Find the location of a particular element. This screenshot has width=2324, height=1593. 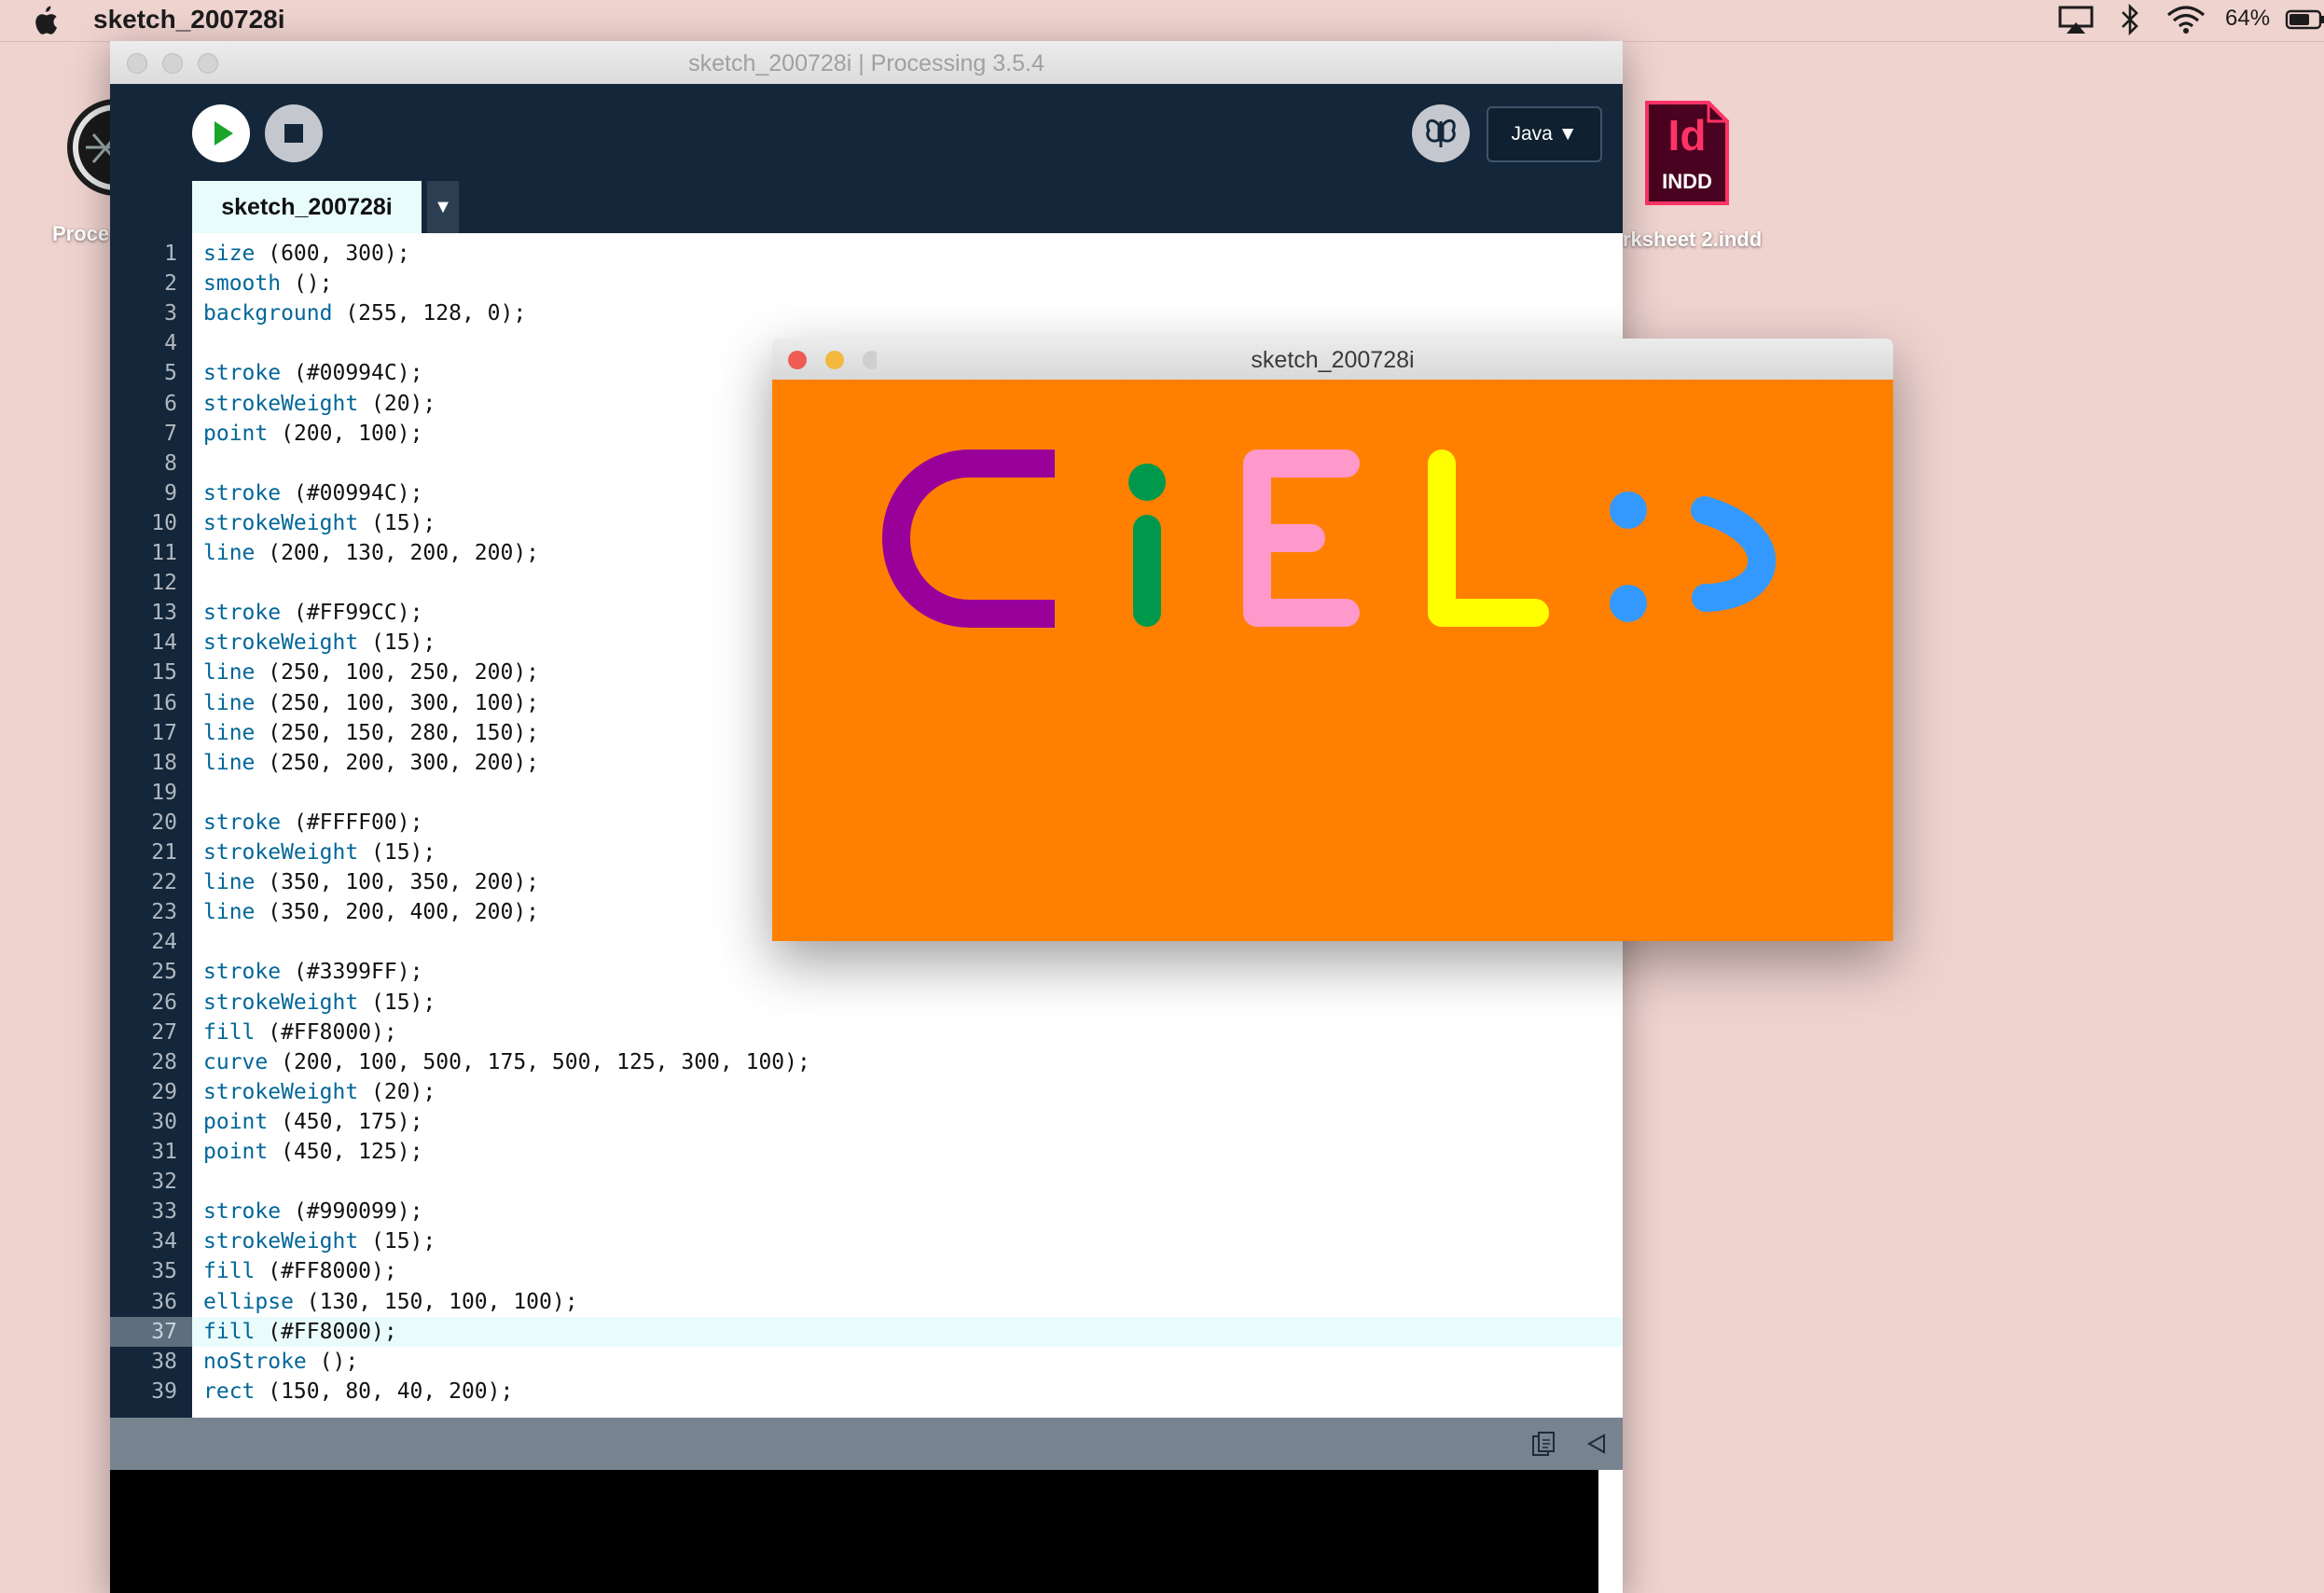

line-number: 29 is located at coordinates (164, 1091).